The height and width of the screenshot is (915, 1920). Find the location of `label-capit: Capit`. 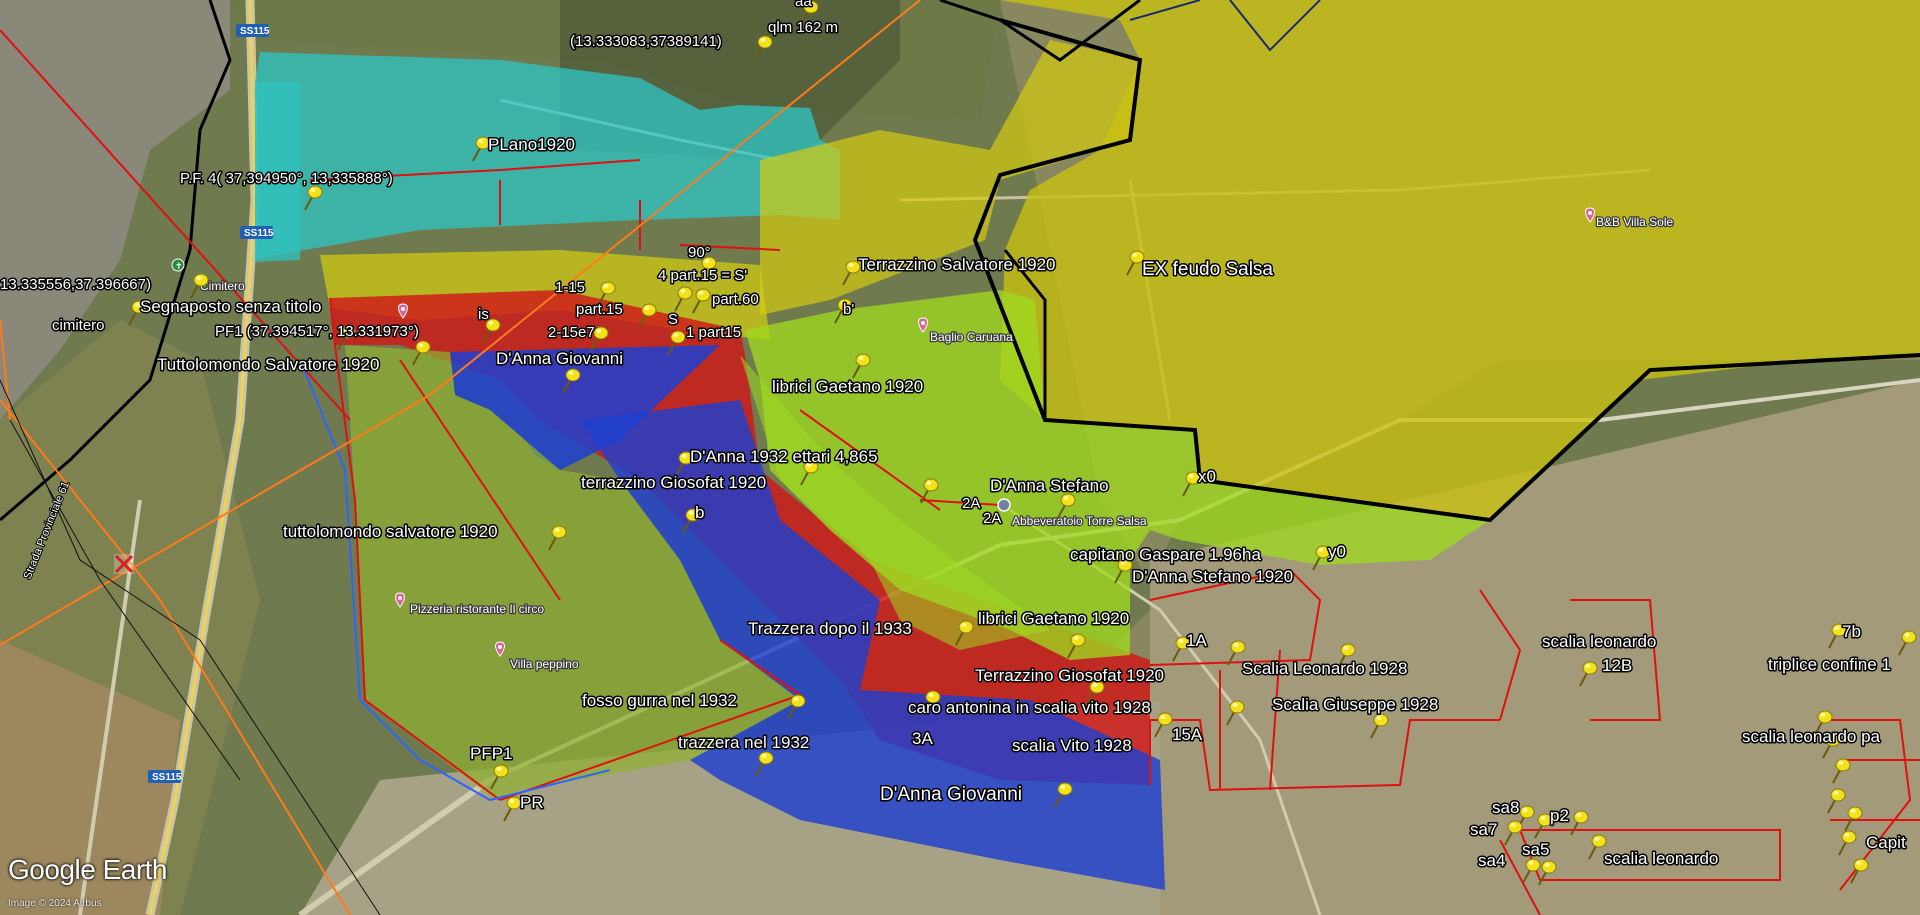

label-capit: Capit is located at coordinates (1886, 842).